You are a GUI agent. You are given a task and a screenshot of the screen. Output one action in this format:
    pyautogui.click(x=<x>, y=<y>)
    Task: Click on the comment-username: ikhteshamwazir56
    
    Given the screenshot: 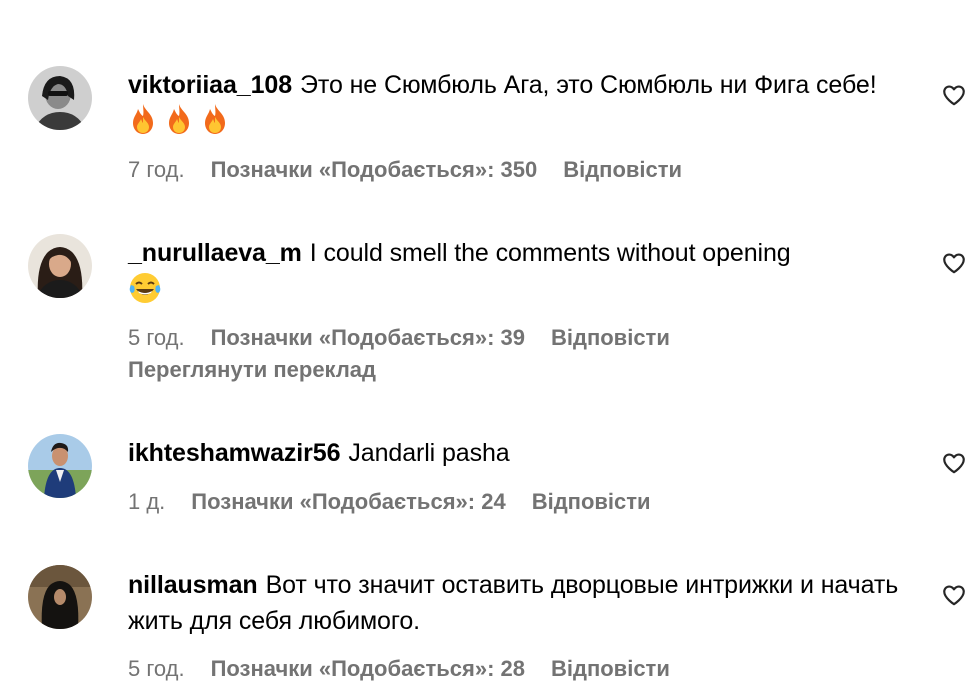 What is the action you would take?
    pyautogui.click(x=234, y=453)
    